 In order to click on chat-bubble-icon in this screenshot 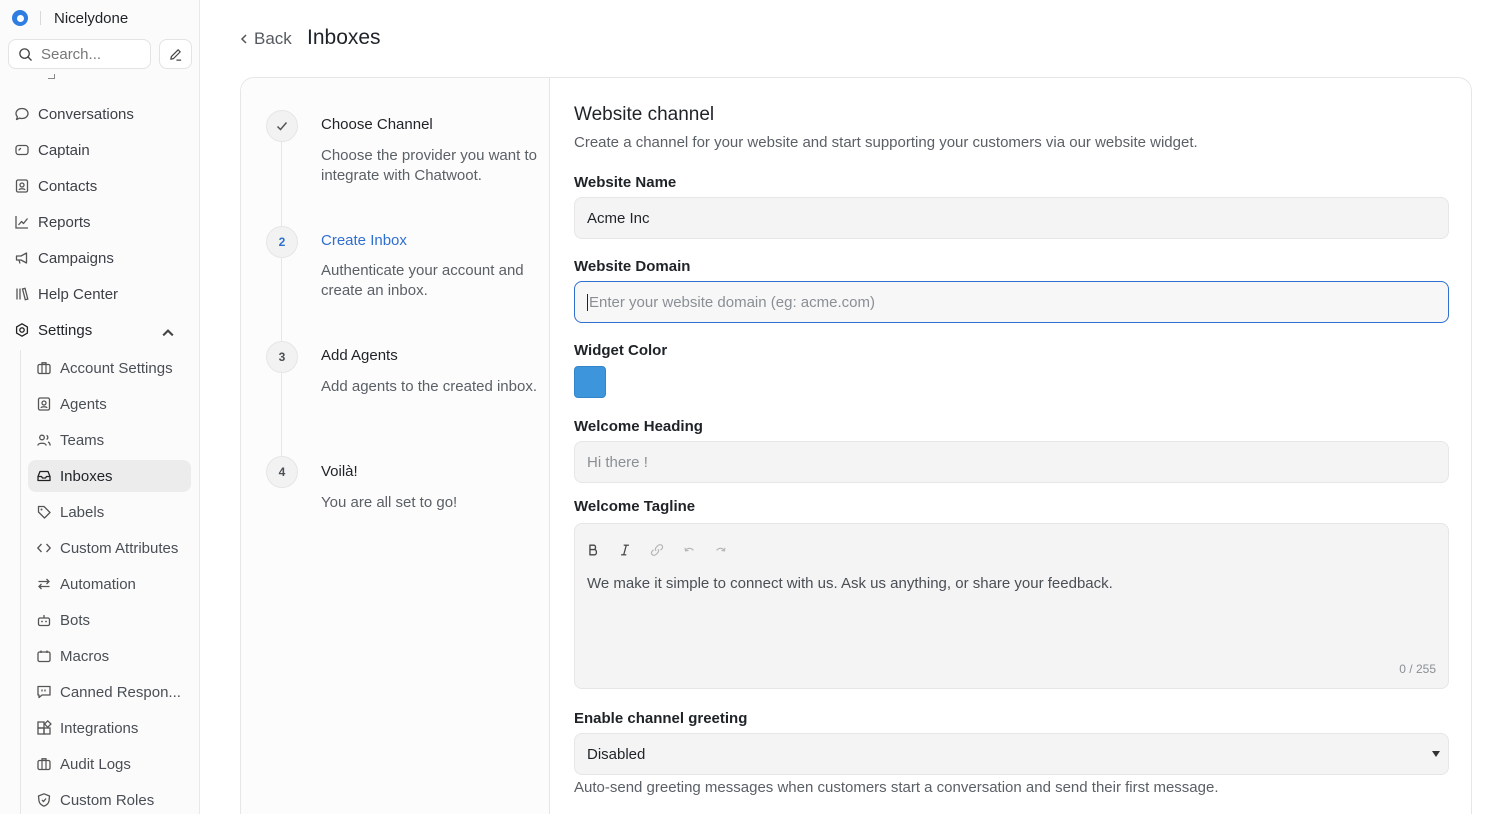, I will do `click(22, 114)`.